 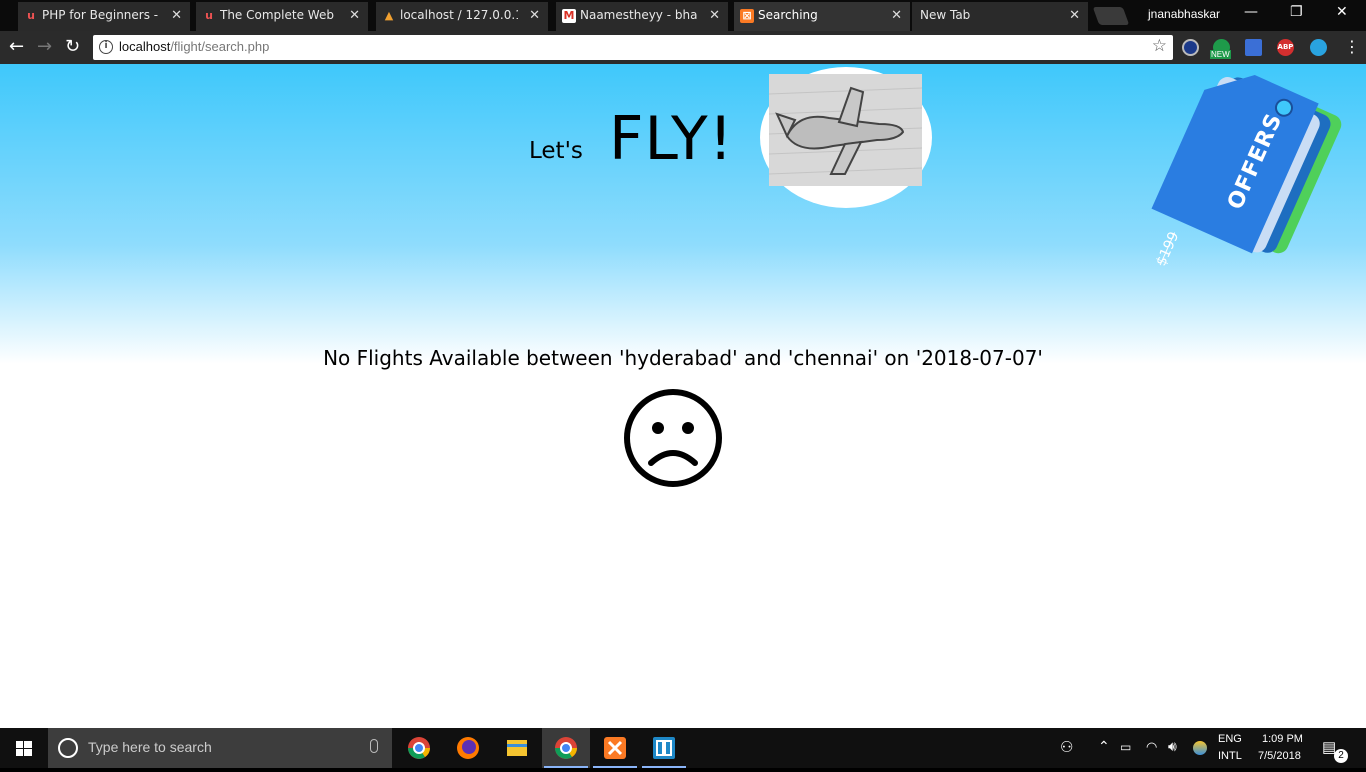 I want to click on sad-face-icon, so click(x=673, y=438).